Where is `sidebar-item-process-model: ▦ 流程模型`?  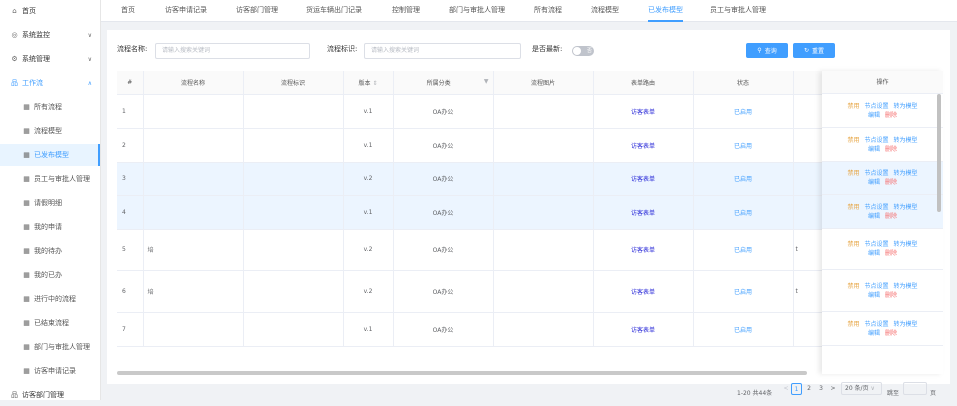 sidebar-item-process-model: ▦ 流程模型 is located at coordinates (50, 131).